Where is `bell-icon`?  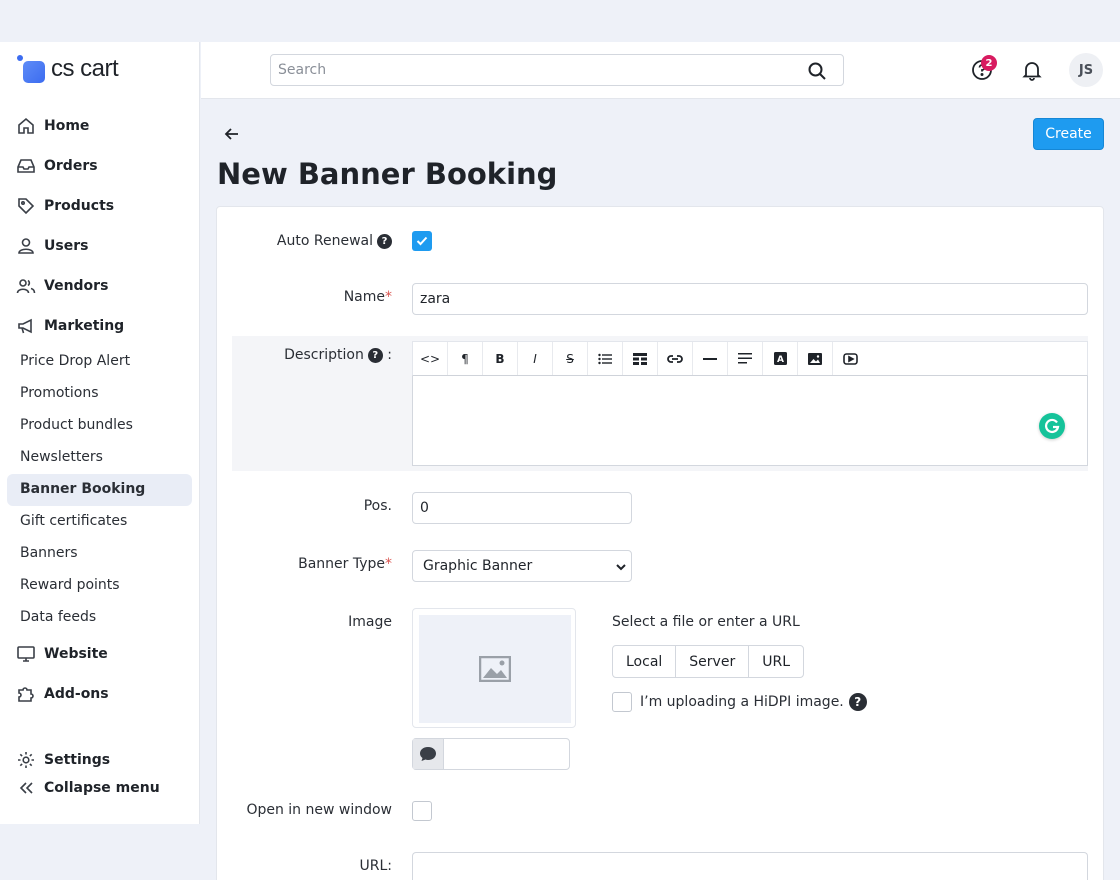
bell-icon is located at coordinates (1032, 70).